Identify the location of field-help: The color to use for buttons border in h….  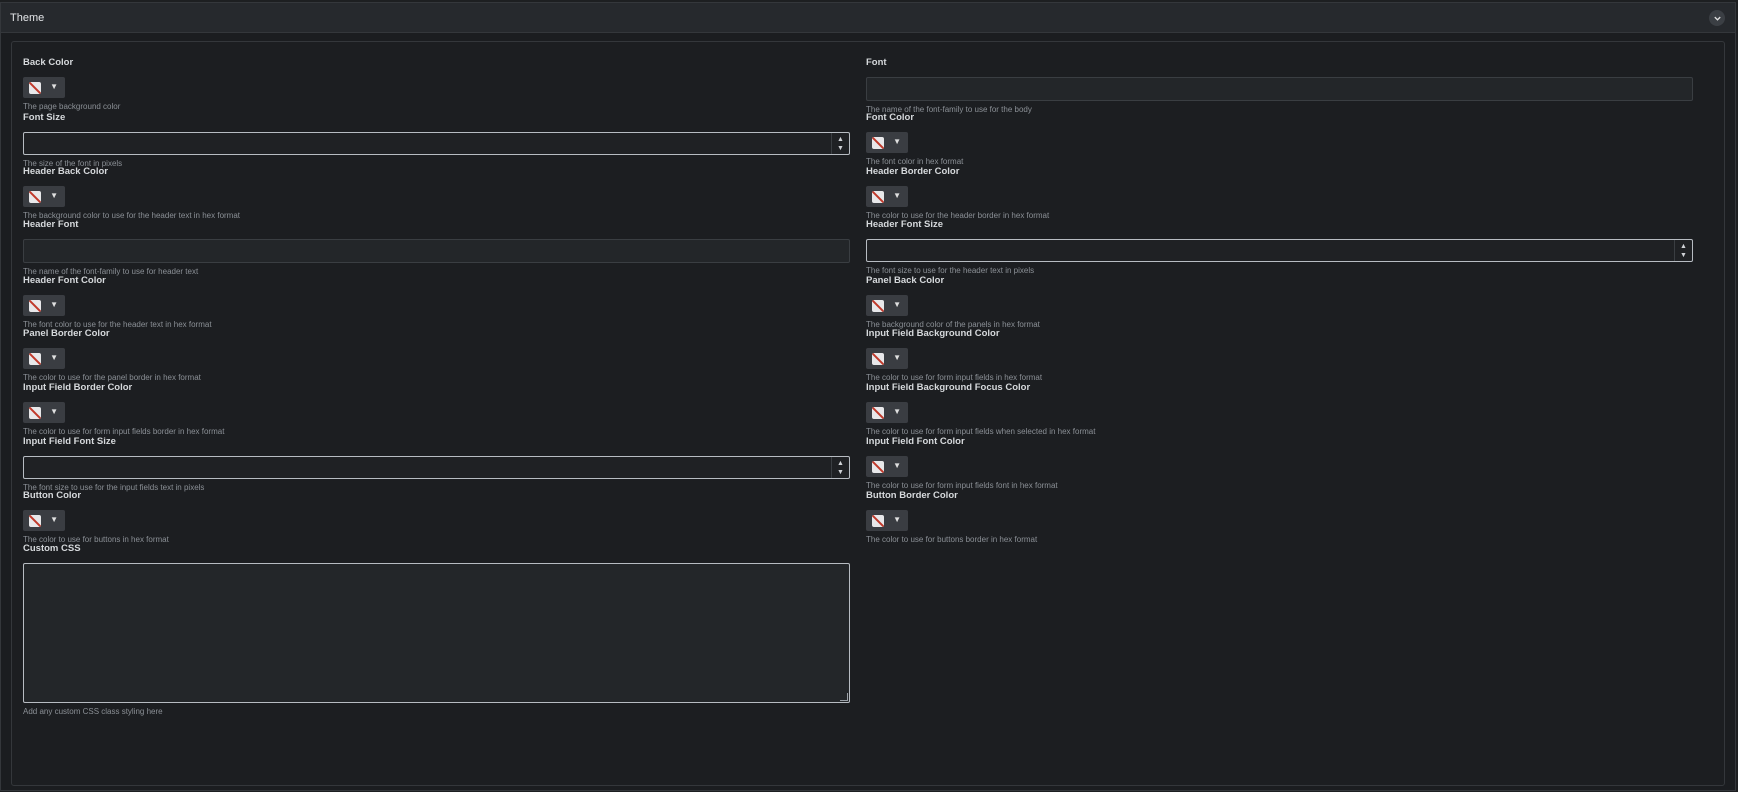
(952, 539).